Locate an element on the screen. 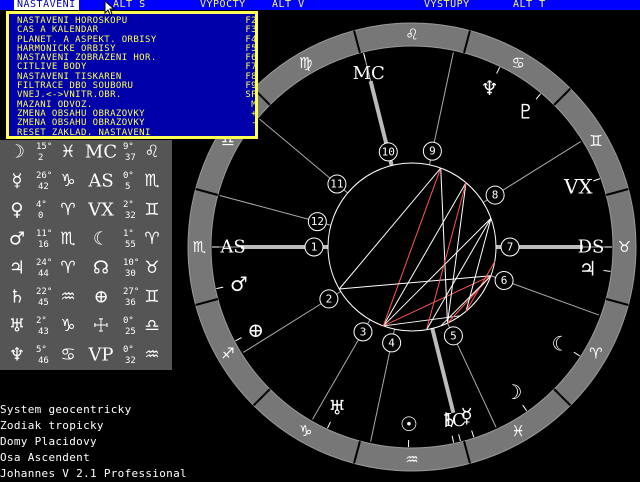 The width and height of the screenshot is (640, 482). house-number: 7 is located at coordinates (510, 247).